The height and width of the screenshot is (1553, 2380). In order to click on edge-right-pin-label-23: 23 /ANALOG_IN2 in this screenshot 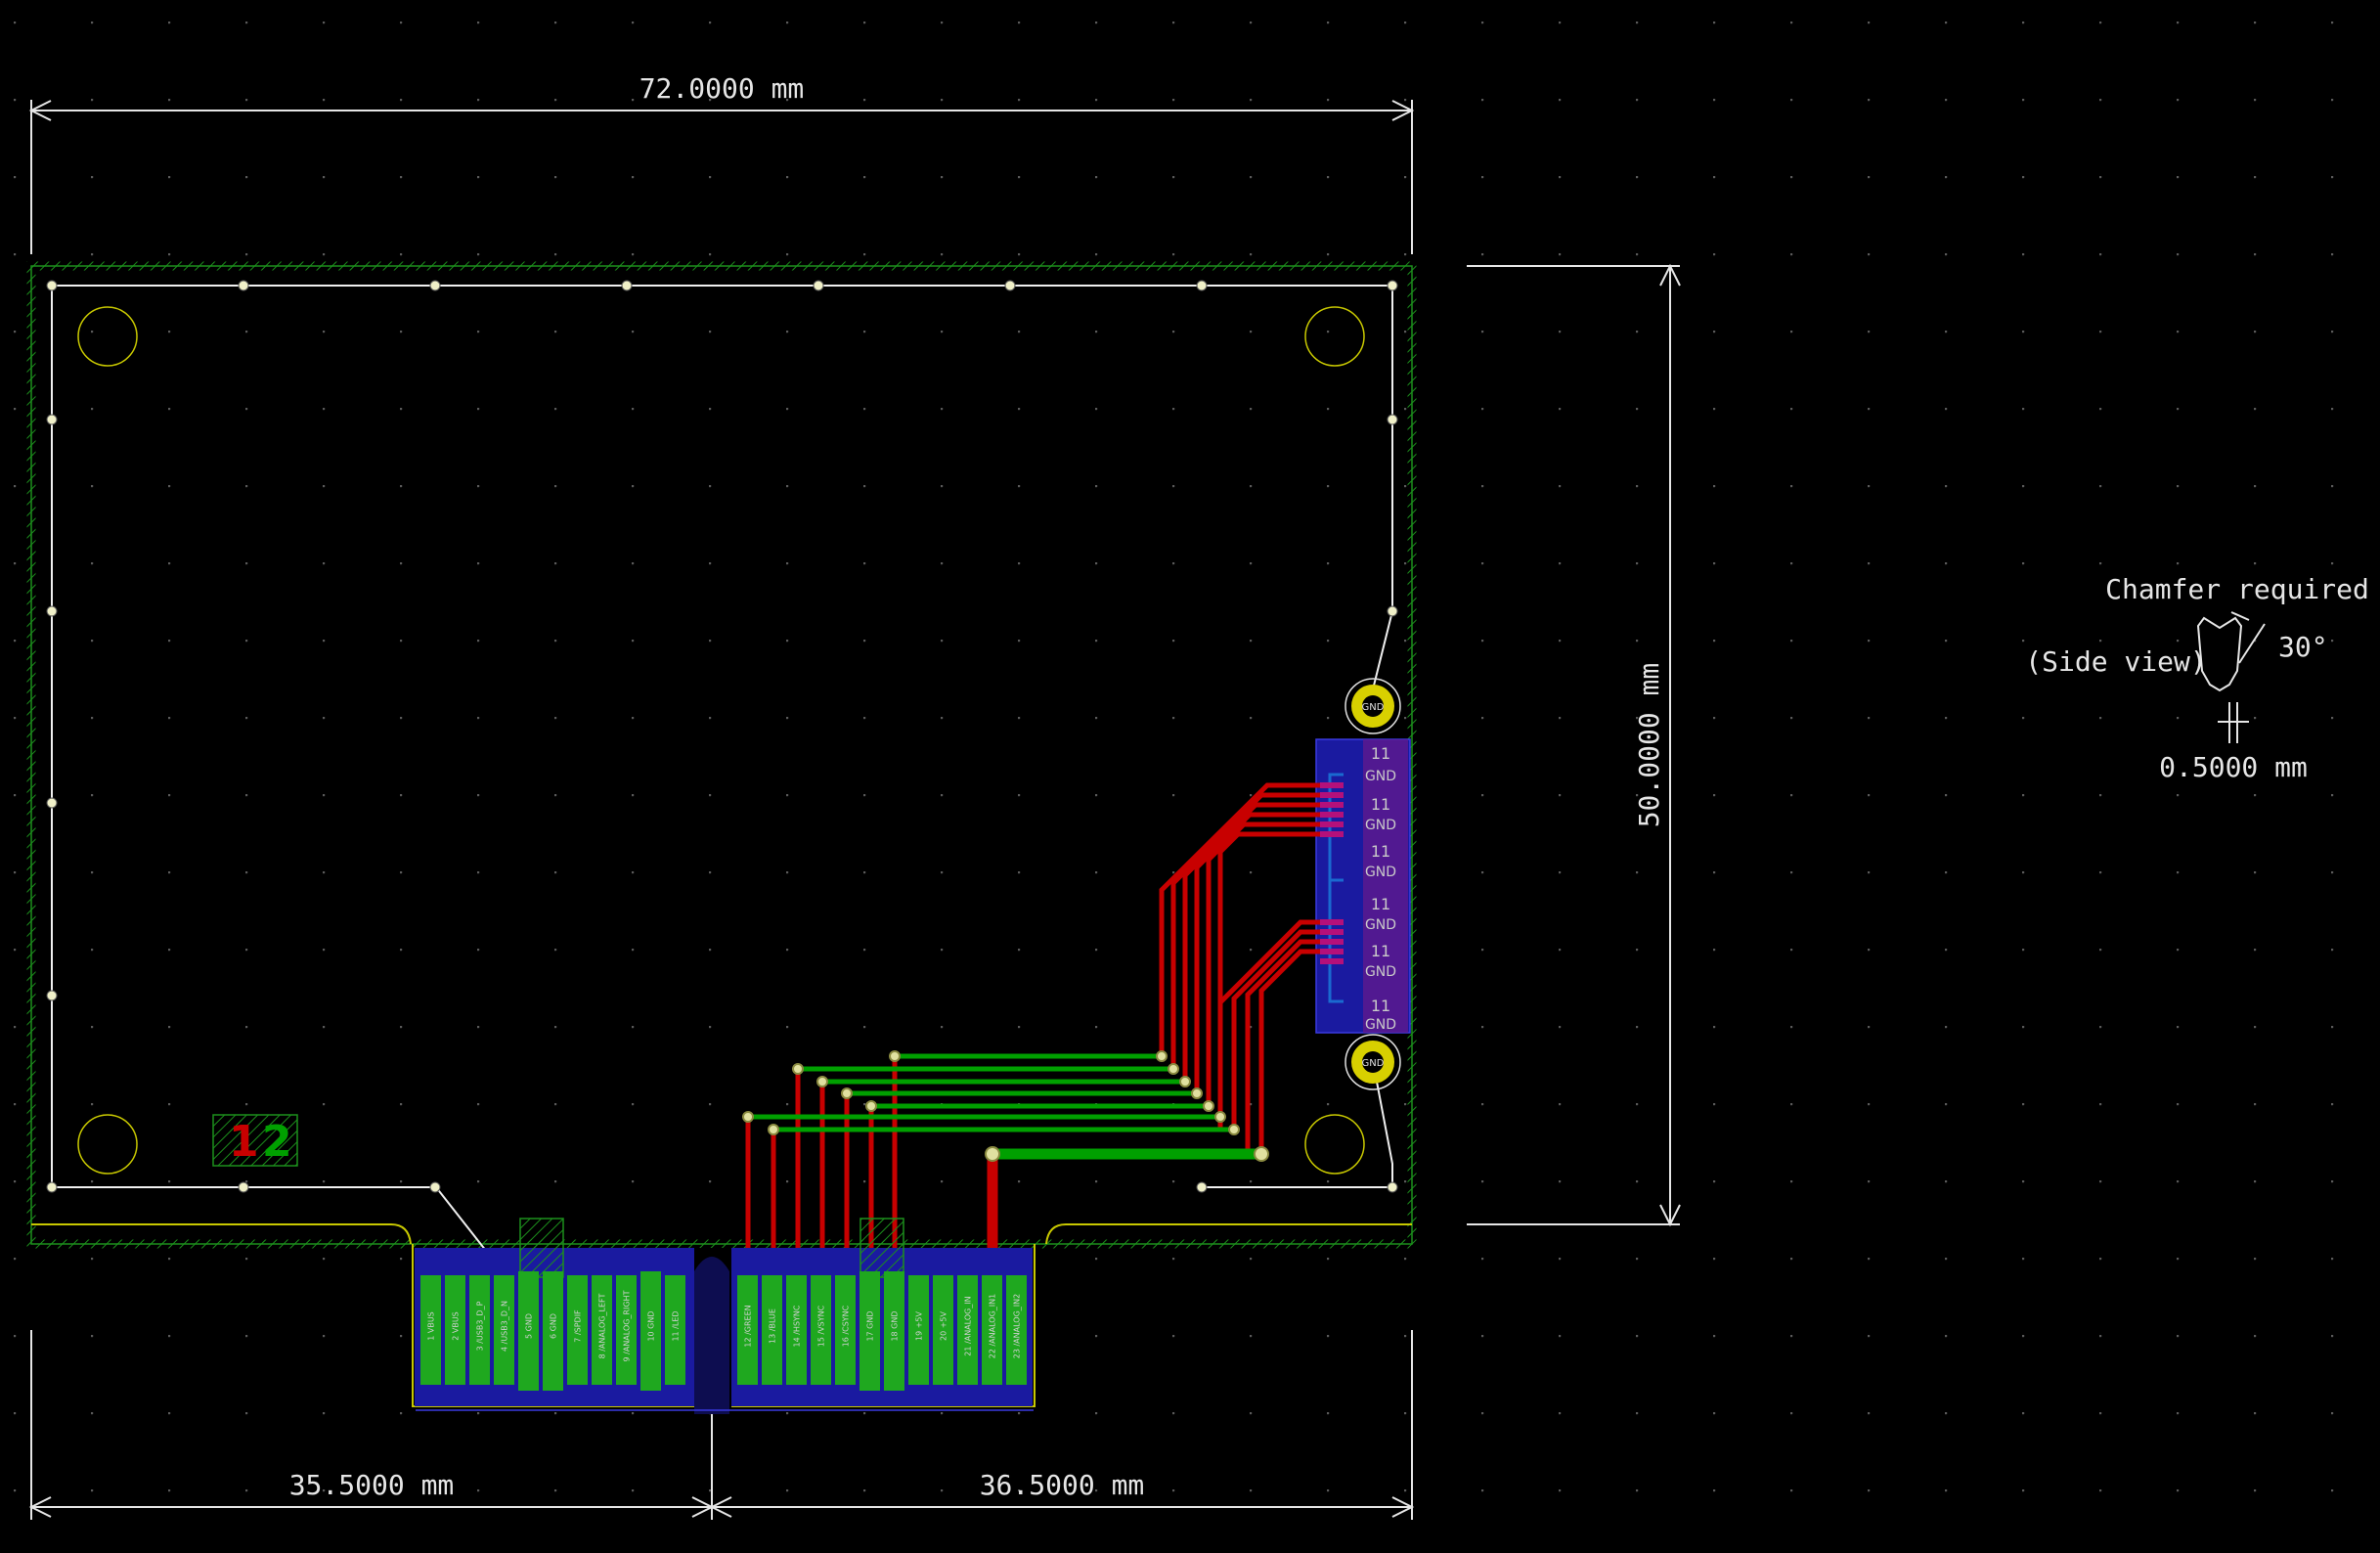, I will do `click(1017, 1326)`.